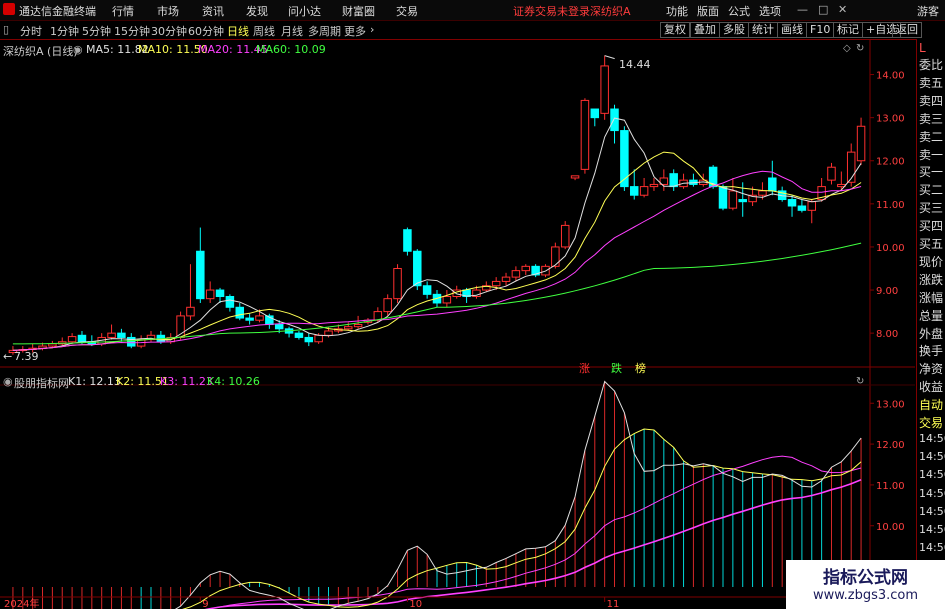 The image size is (945, 609). I want to click on tab-period-1min: 1分钟, so click(64, 31).